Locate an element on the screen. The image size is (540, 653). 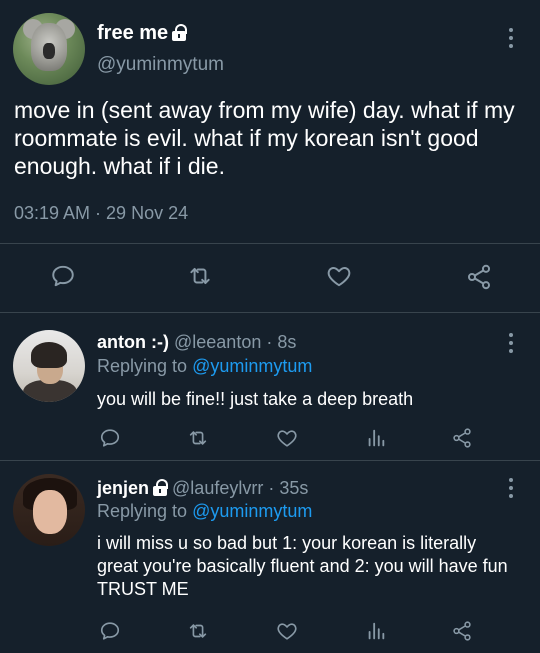
reply-2-handle: @laufeylvrr is located at coordinates (217, 488).